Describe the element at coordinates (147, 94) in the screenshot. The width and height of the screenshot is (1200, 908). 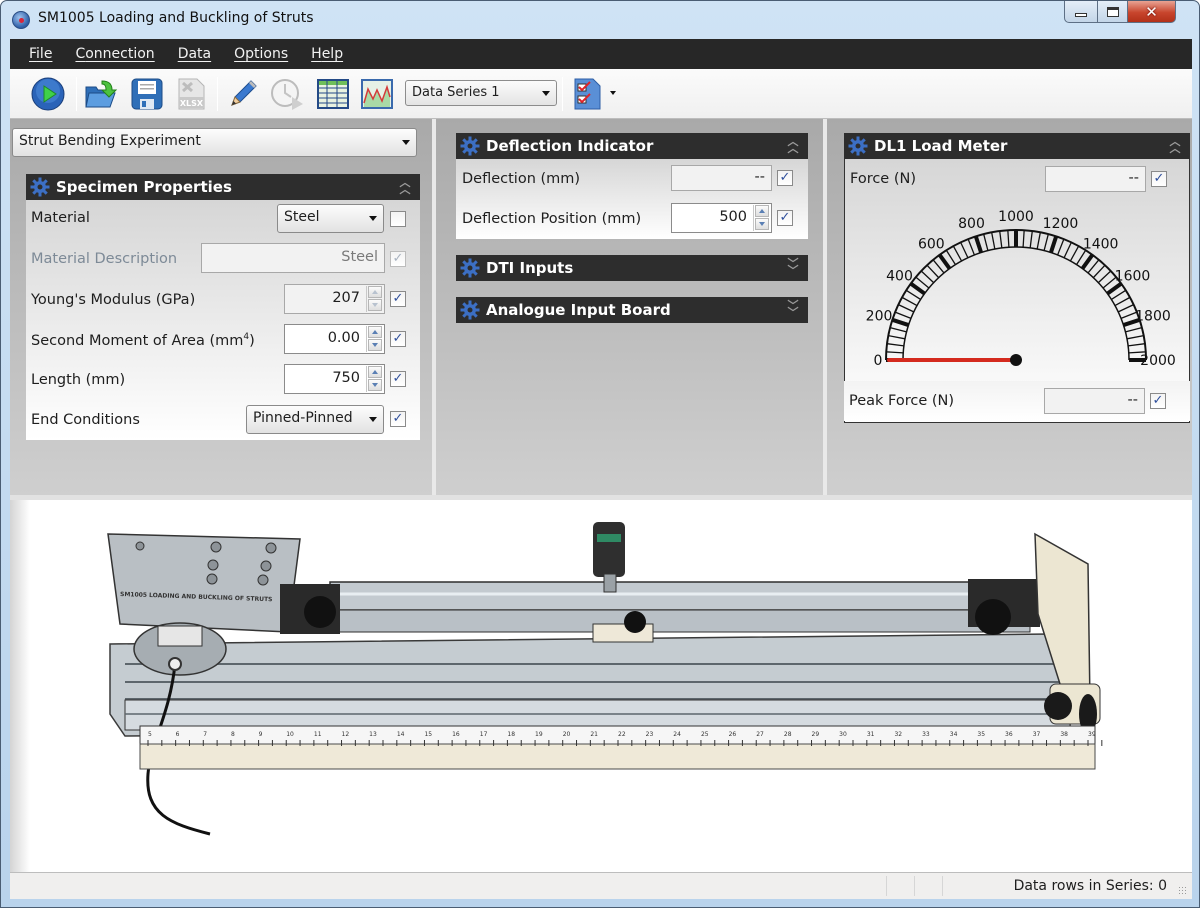
I see `save-icon` at that location.